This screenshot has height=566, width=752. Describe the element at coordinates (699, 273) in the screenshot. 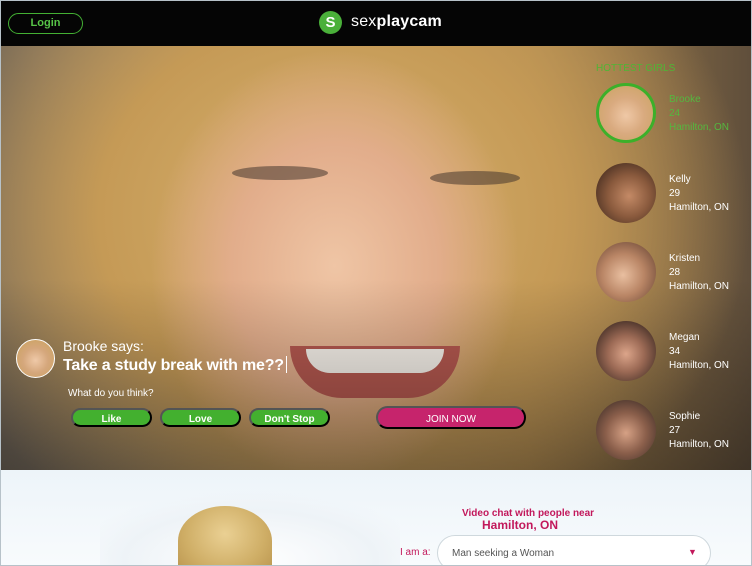

I see `girl-info: Kristen 28 Hamilton, ON` at that location.